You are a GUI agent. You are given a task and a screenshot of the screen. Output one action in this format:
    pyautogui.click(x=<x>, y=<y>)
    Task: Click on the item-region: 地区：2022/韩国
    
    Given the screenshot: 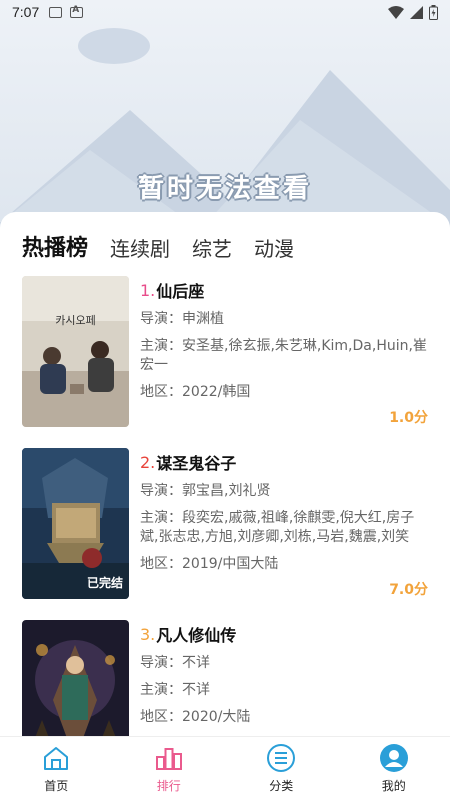 What is the action you would take?
    pyautogui.click(x=195, y=392)
    